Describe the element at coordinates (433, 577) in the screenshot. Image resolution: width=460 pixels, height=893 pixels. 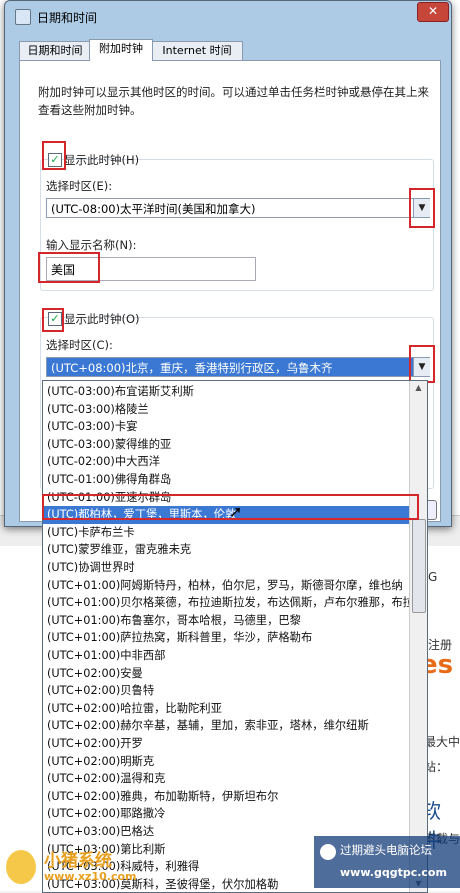
I see `background-text: G` at that location.